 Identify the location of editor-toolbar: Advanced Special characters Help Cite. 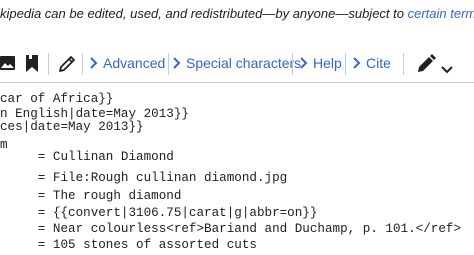
(237, 64).